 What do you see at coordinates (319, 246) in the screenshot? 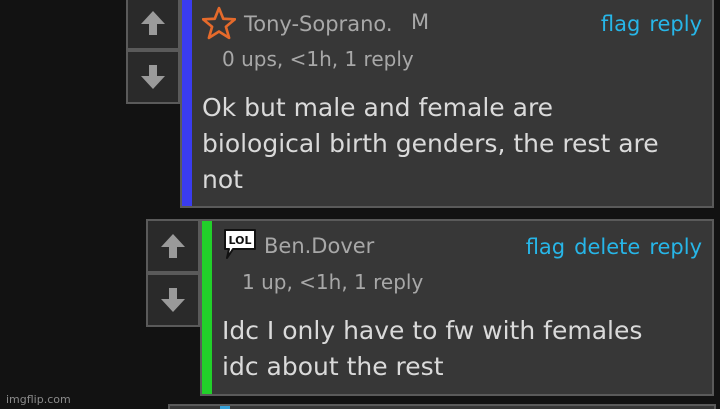
I see `comment-username: Ben.Dover` at bounding box center [319, 246].